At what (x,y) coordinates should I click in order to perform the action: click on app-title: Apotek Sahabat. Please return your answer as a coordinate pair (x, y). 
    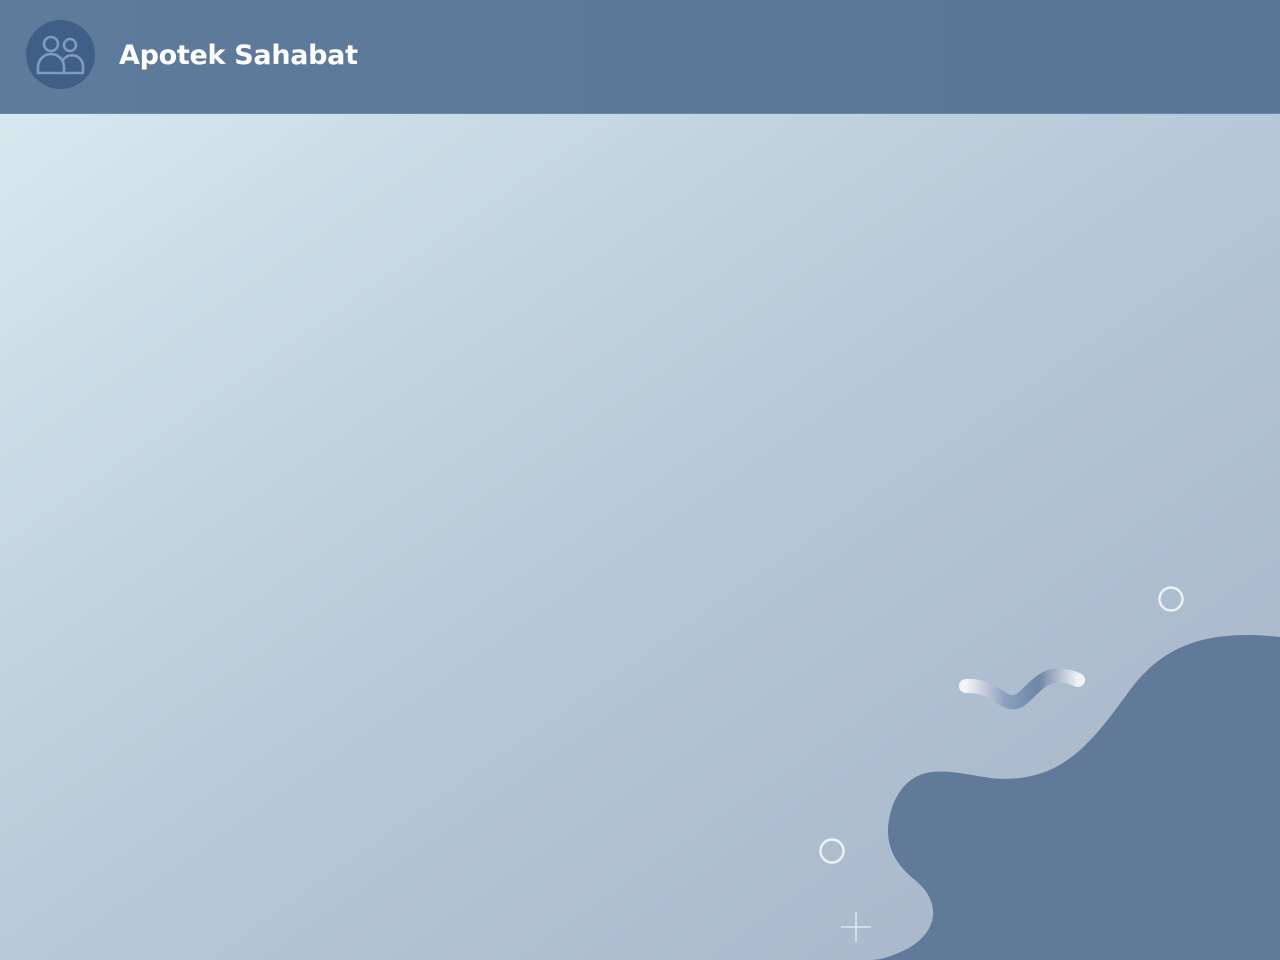
    Looking at the image, I should click on (238, 55).